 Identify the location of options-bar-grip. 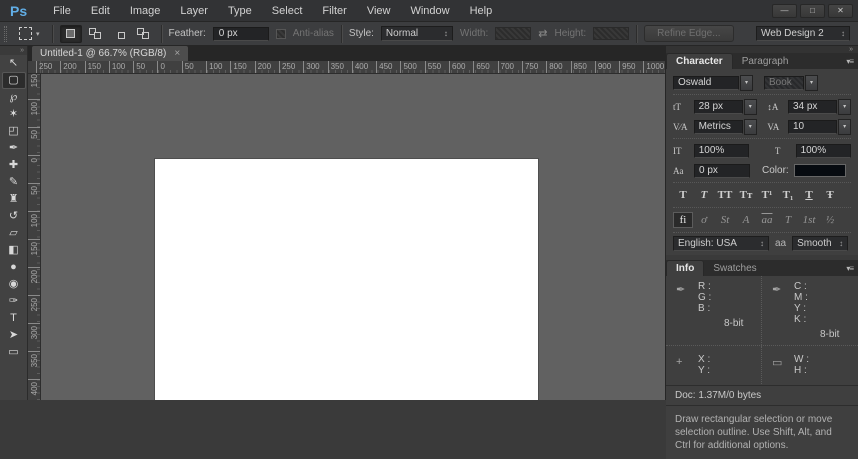
(5, 34).